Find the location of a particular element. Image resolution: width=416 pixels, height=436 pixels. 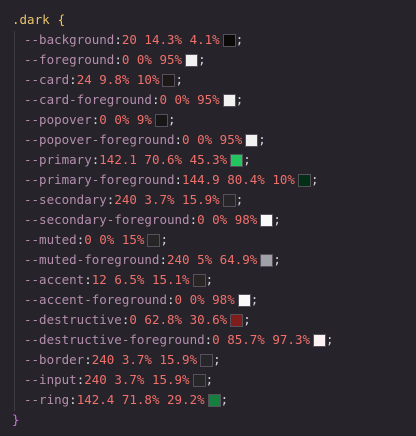

declaration-line: --accent: 12 6.5% 15.1% ; is located at coordinates (112, 280).